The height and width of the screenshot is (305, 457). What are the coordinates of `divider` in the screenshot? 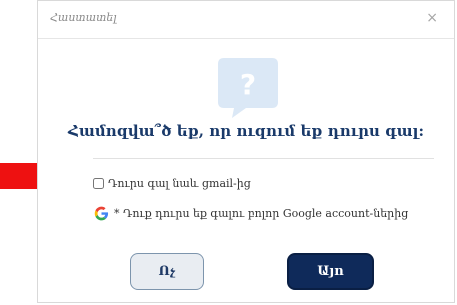 It's located at (263, 158).